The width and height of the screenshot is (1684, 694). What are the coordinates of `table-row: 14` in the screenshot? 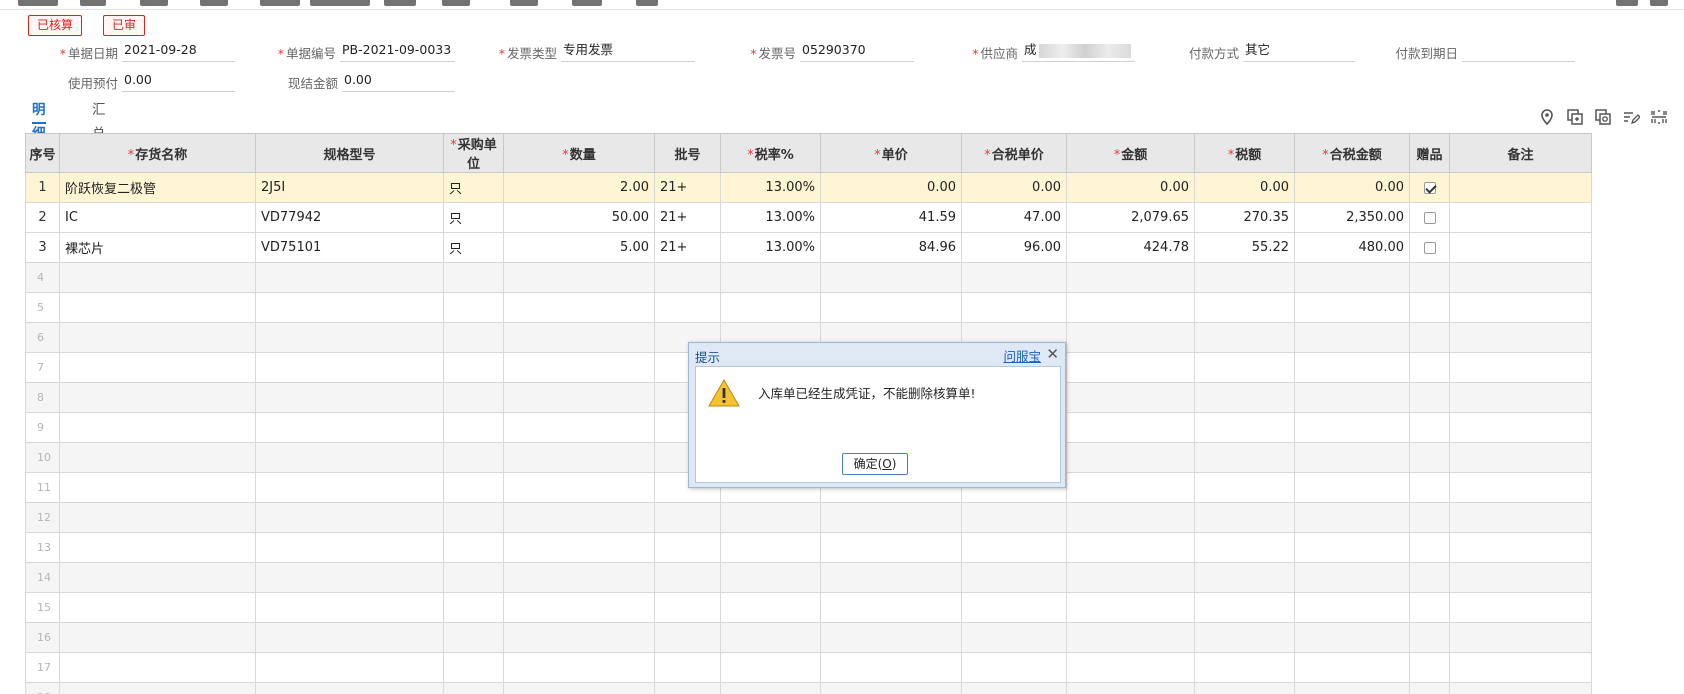 It's located at (809, 577).